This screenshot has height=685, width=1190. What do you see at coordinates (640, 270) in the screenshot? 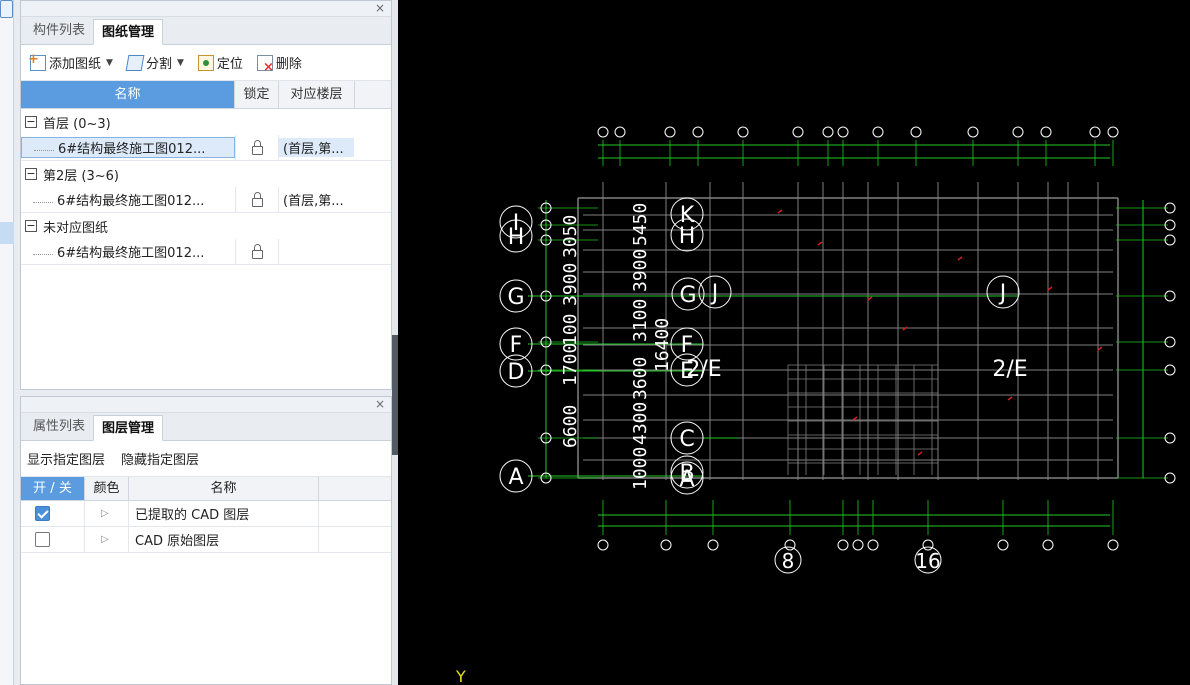
I see `dimension-text: 3900` at bounding box center [640, 270].